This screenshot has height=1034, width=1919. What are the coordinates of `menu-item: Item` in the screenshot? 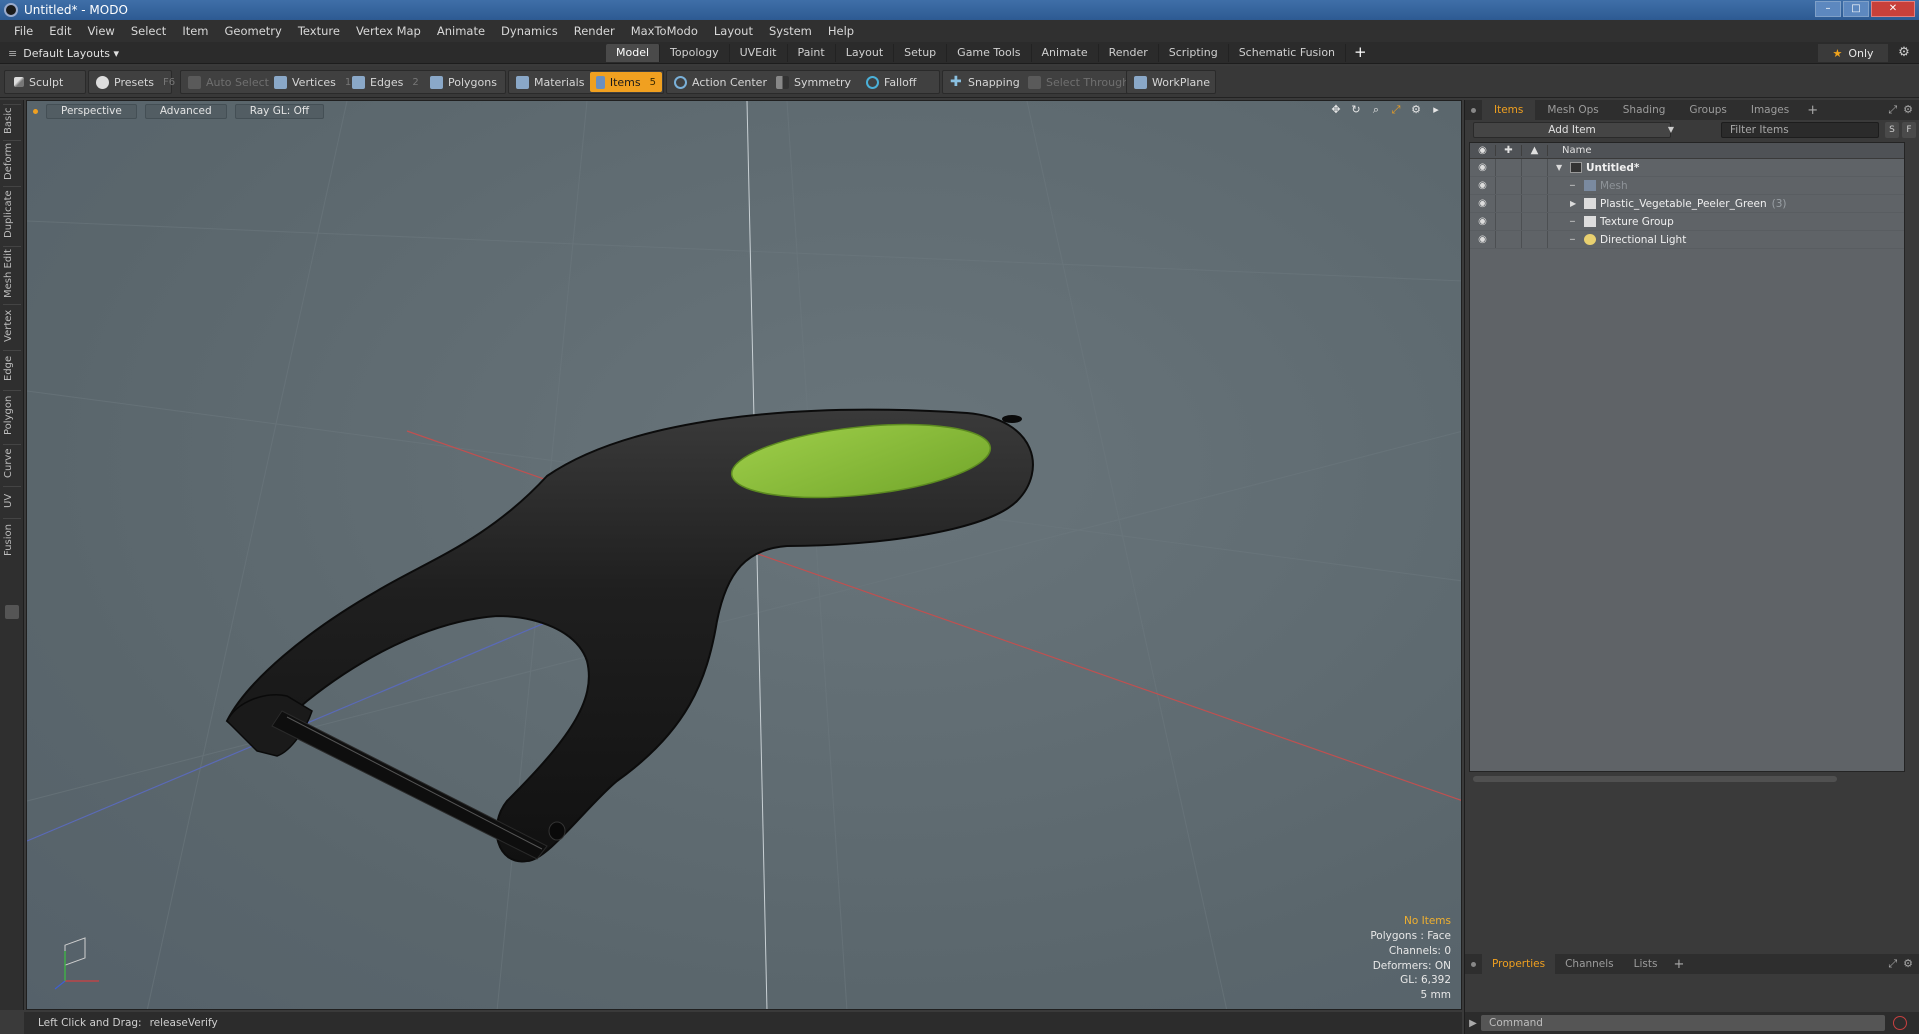 It's located at (195, 31).